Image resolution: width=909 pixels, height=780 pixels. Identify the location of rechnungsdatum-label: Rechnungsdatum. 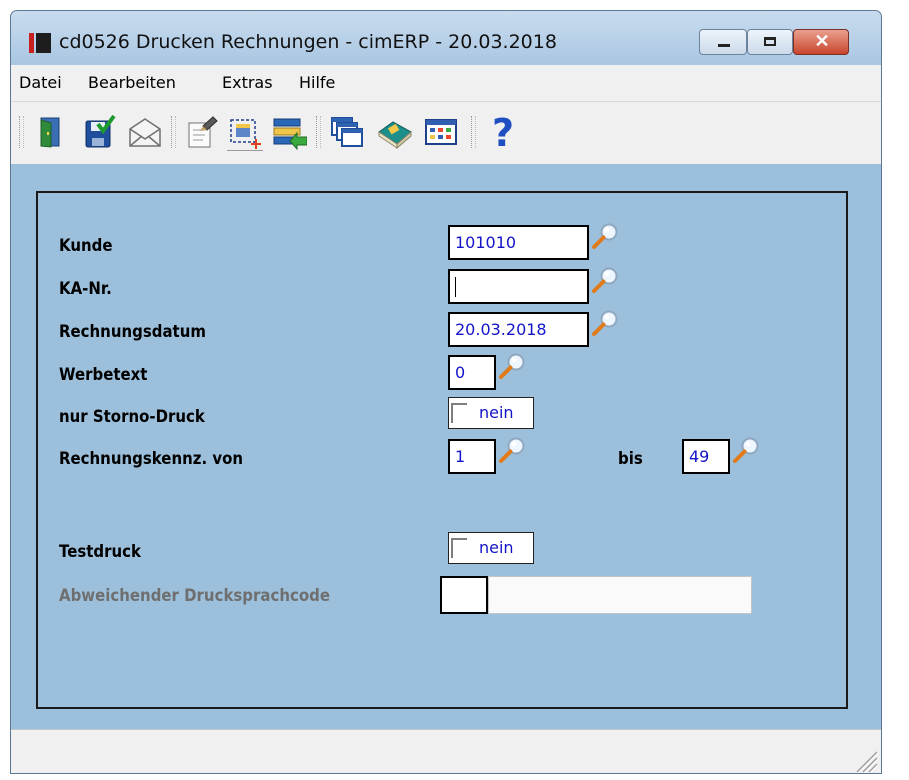
(132, 332).